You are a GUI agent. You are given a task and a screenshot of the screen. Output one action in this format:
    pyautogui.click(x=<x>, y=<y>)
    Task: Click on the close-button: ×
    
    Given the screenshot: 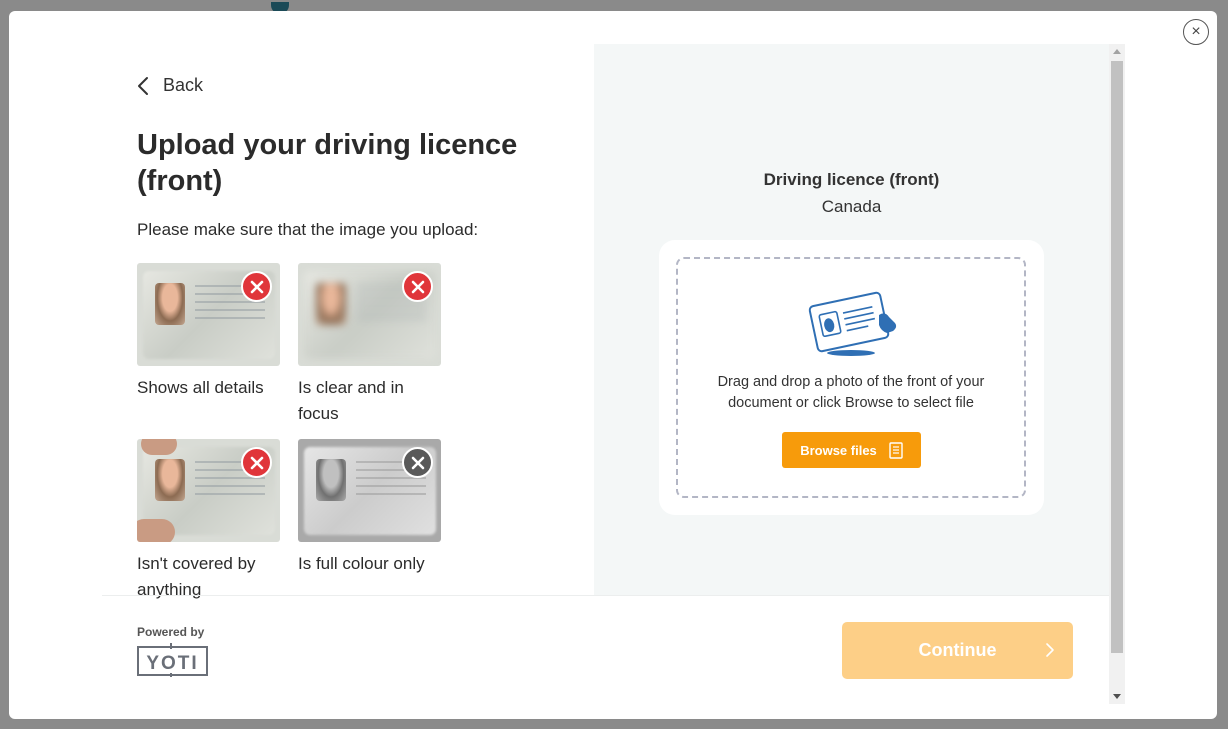 What is the action you would take?
    pyautogui.click(x=1196, y=32)
    